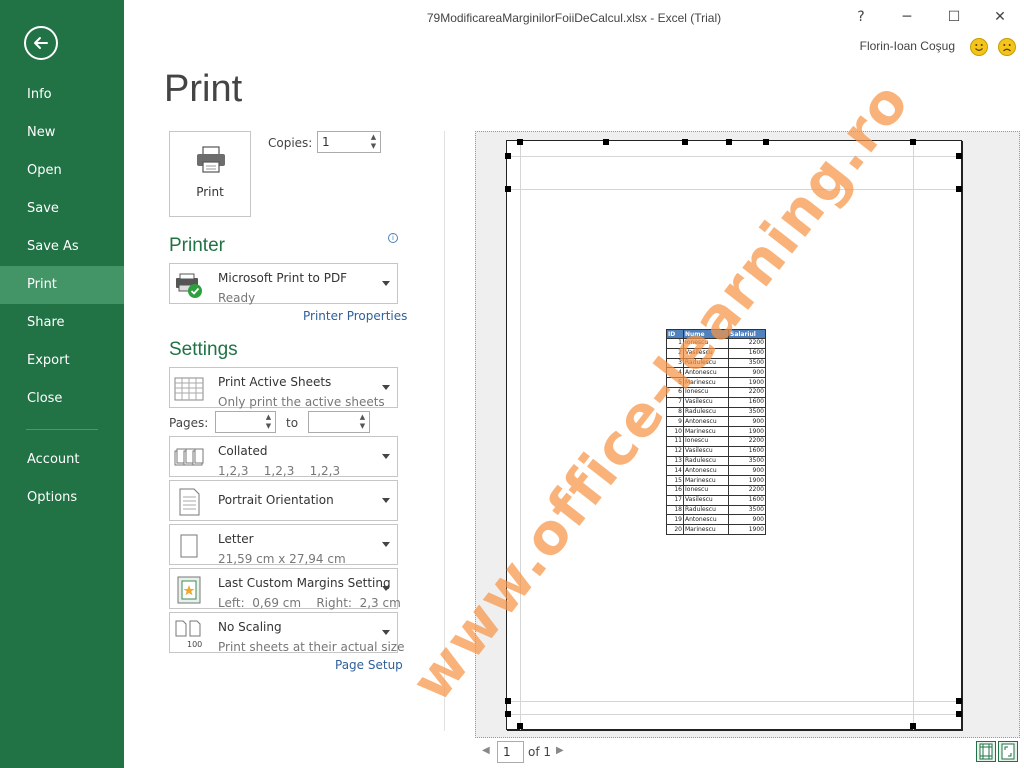 The width and height of the screenshot is (1024, 768). What do you see at coordinates (189, 590) in the screenshot?
I see `custom-margins-icon` at bounding box center [189, 590].